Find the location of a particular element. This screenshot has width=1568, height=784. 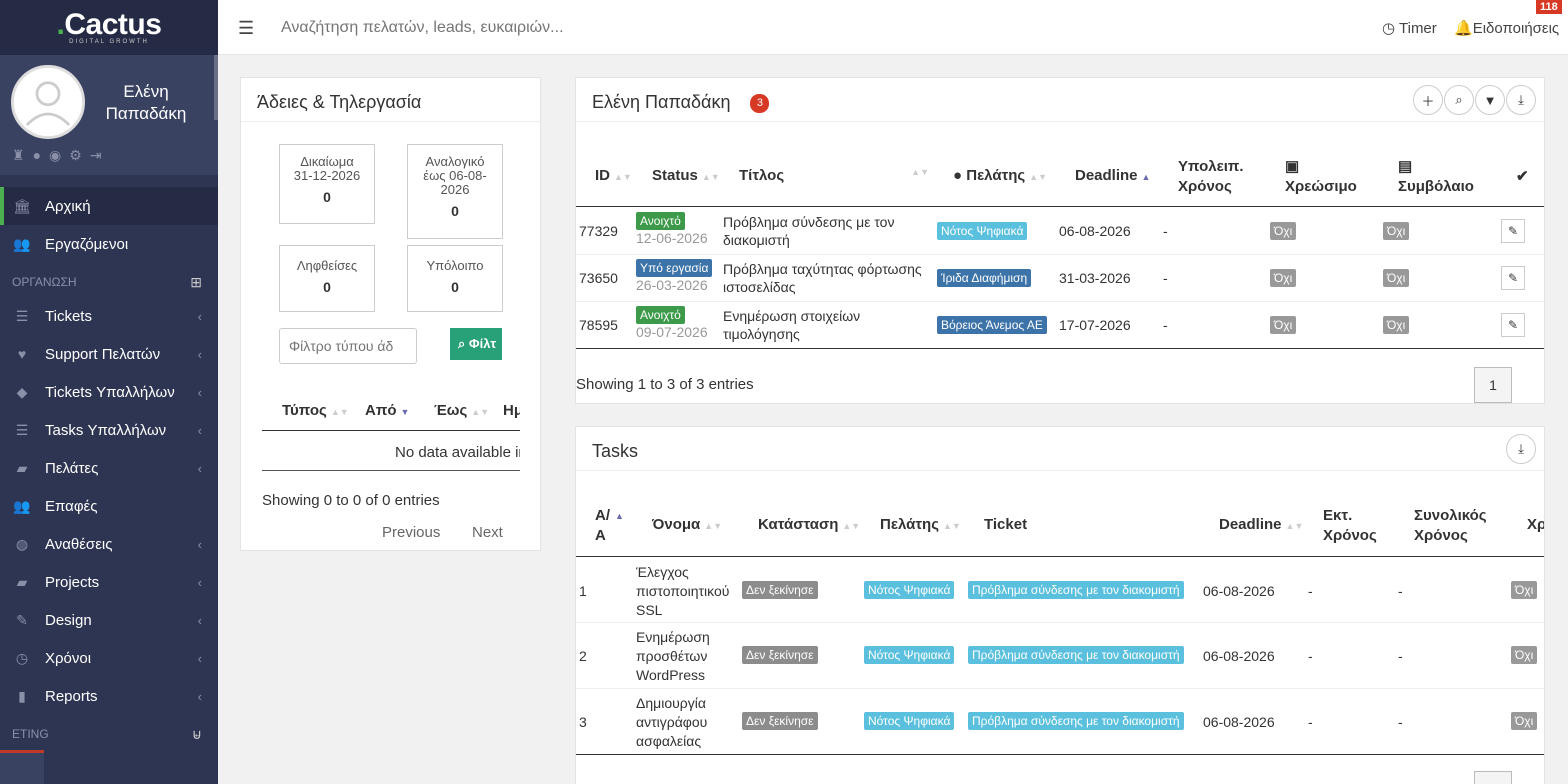

col-deadline: Deadline ▲▼ is located at coordinates (1261, 524).